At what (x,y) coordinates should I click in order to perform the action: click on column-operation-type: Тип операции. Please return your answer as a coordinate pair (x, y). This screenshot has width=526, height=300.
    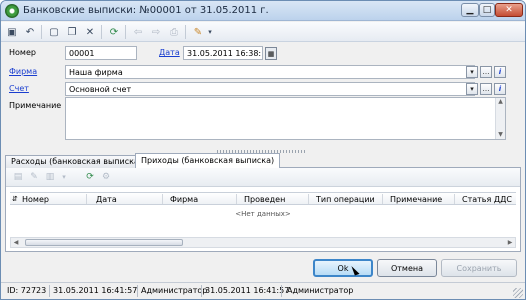
    Looking at the image, I should click on (345, 199).